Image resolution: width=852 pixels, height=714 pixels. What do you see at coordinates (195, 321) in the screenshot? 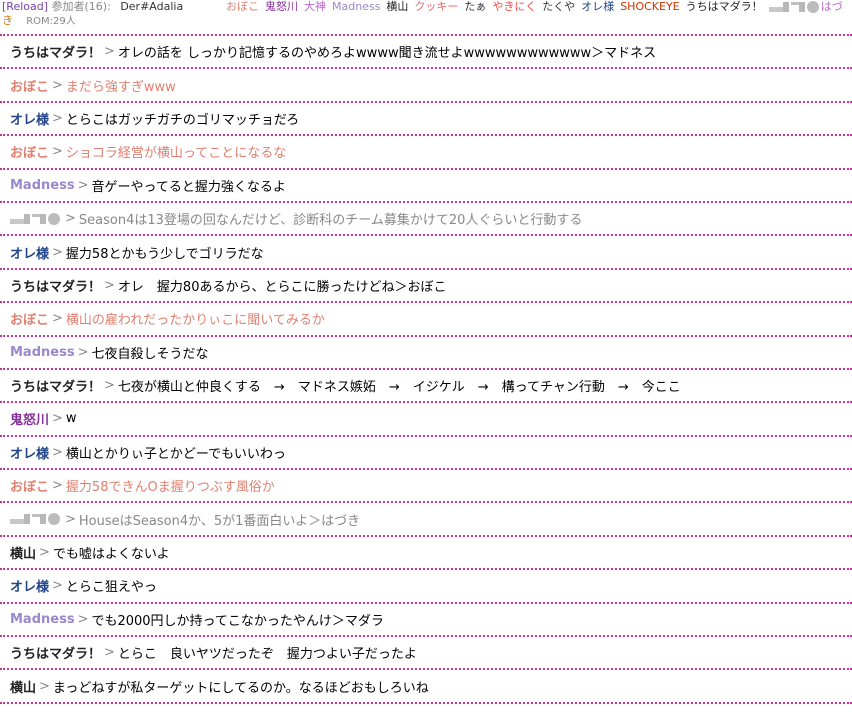
I see `message-text: 横山の雇われだったかりぃこに聞いてみるか` at bounding box center [195, 321].